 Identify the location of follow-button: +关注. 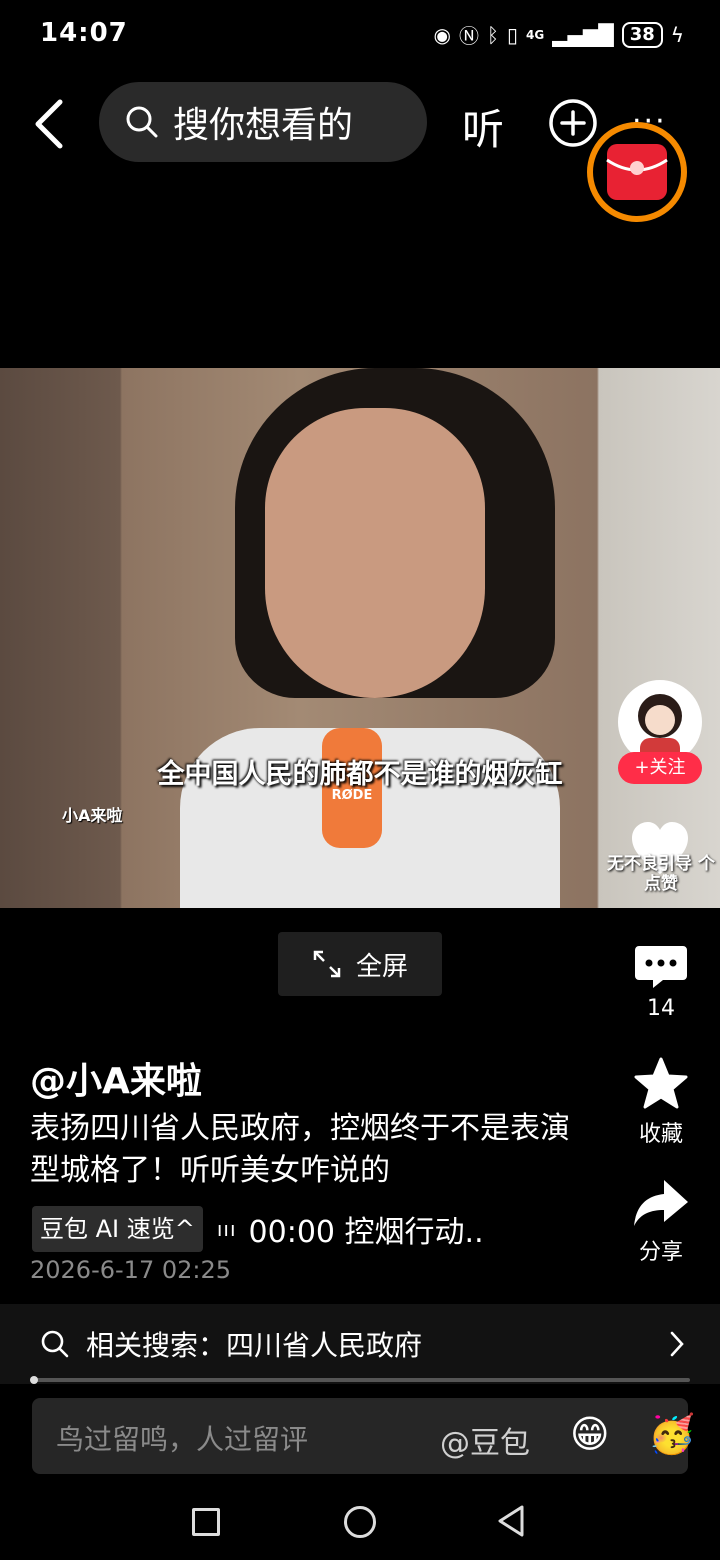
(660, 768).